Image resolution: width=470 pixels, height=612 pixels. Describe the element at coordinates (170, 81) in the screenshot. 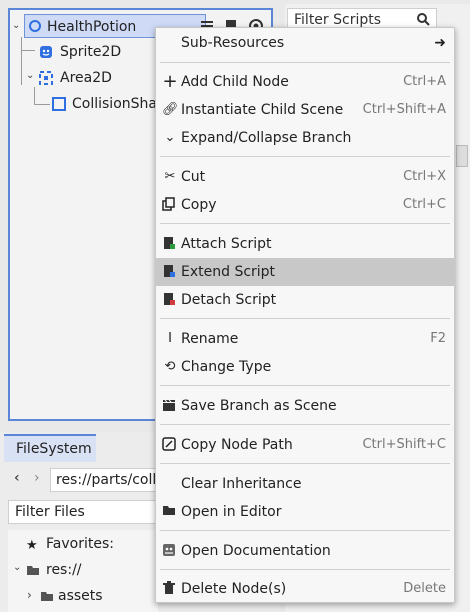

I see `add-icon: +` at that location.